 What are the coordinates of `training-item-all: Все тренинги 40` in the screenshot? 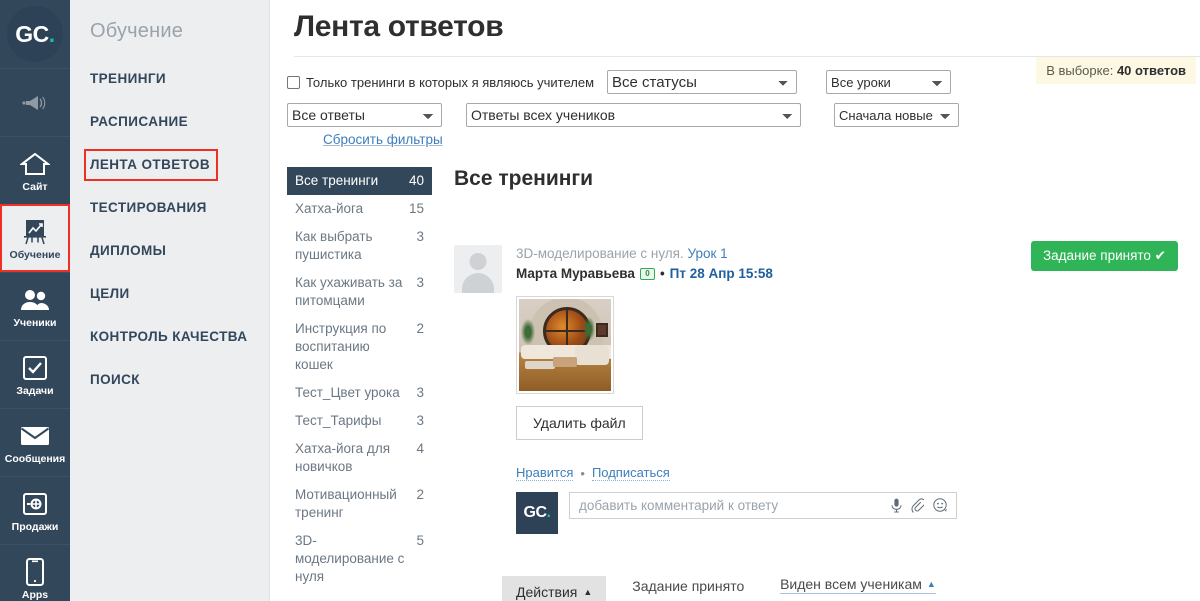 It's located at (359, 181).